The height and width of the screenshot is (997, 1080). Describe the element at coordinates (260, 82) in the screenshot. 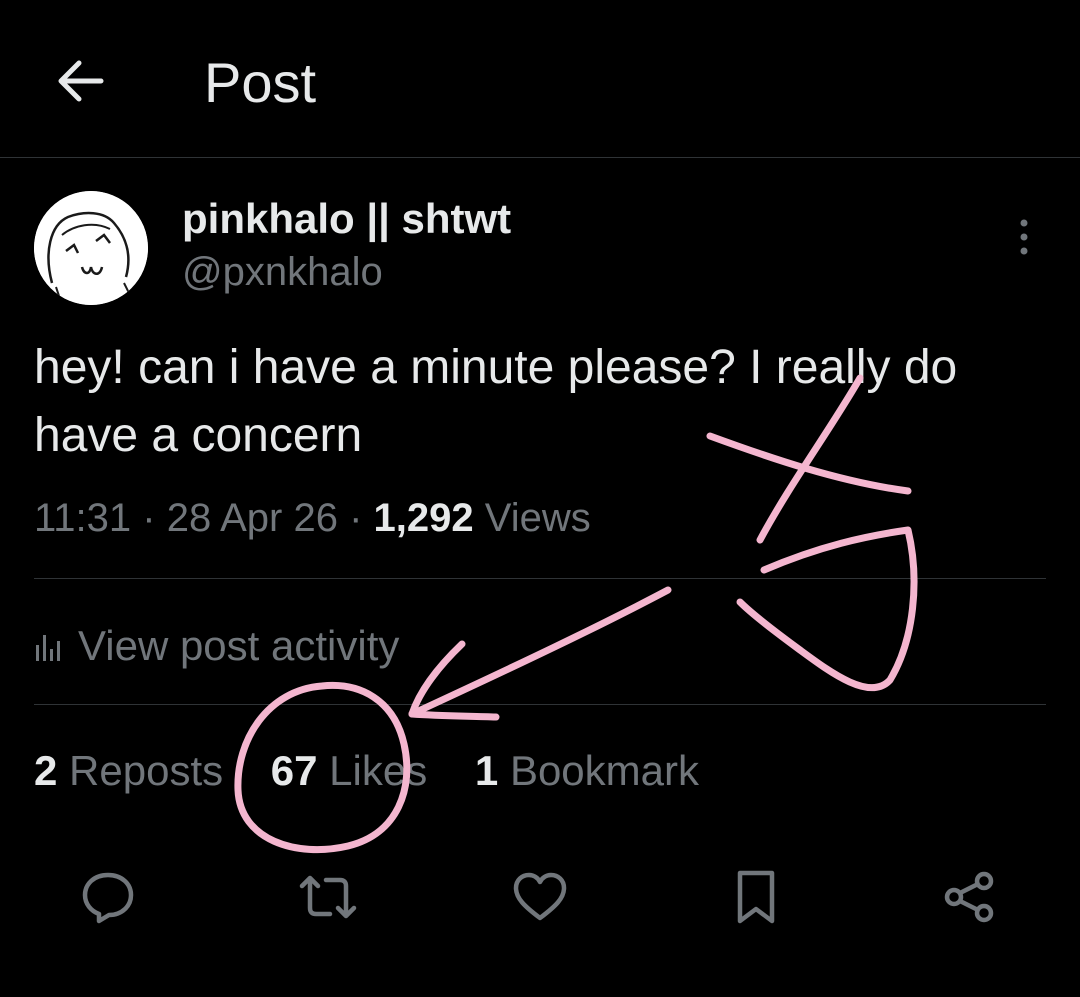

I see `page-title: Post` at that location.